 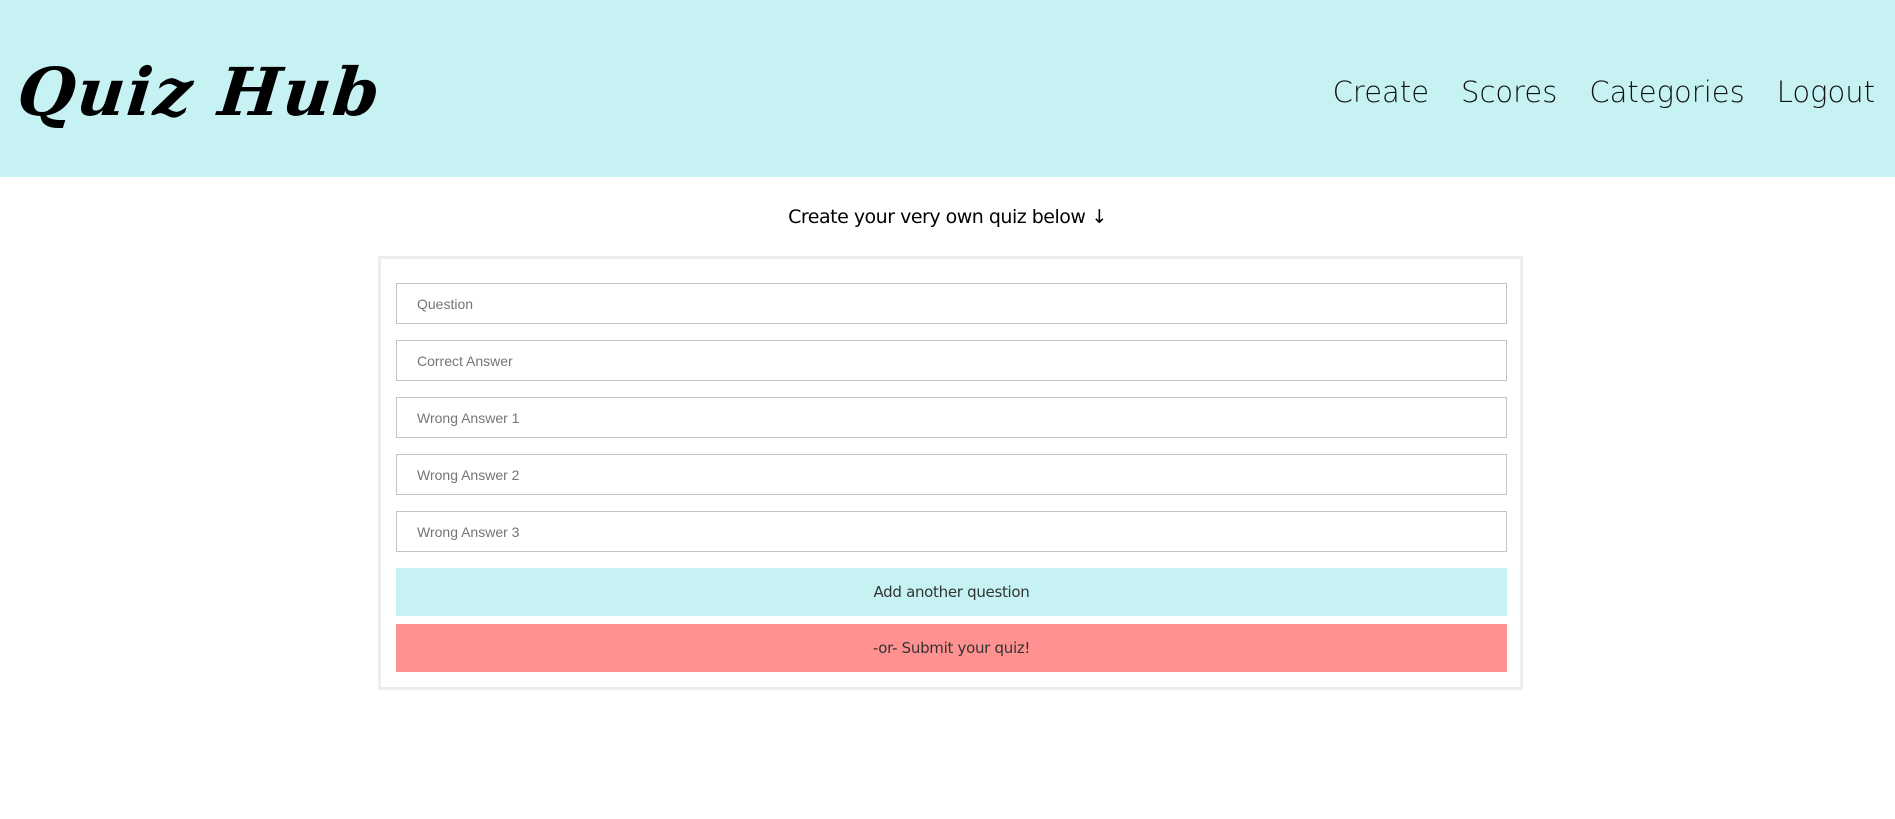 I want to click on submit-quiz-button: -or- Submit your quiz!, so click(x=951, y=648).